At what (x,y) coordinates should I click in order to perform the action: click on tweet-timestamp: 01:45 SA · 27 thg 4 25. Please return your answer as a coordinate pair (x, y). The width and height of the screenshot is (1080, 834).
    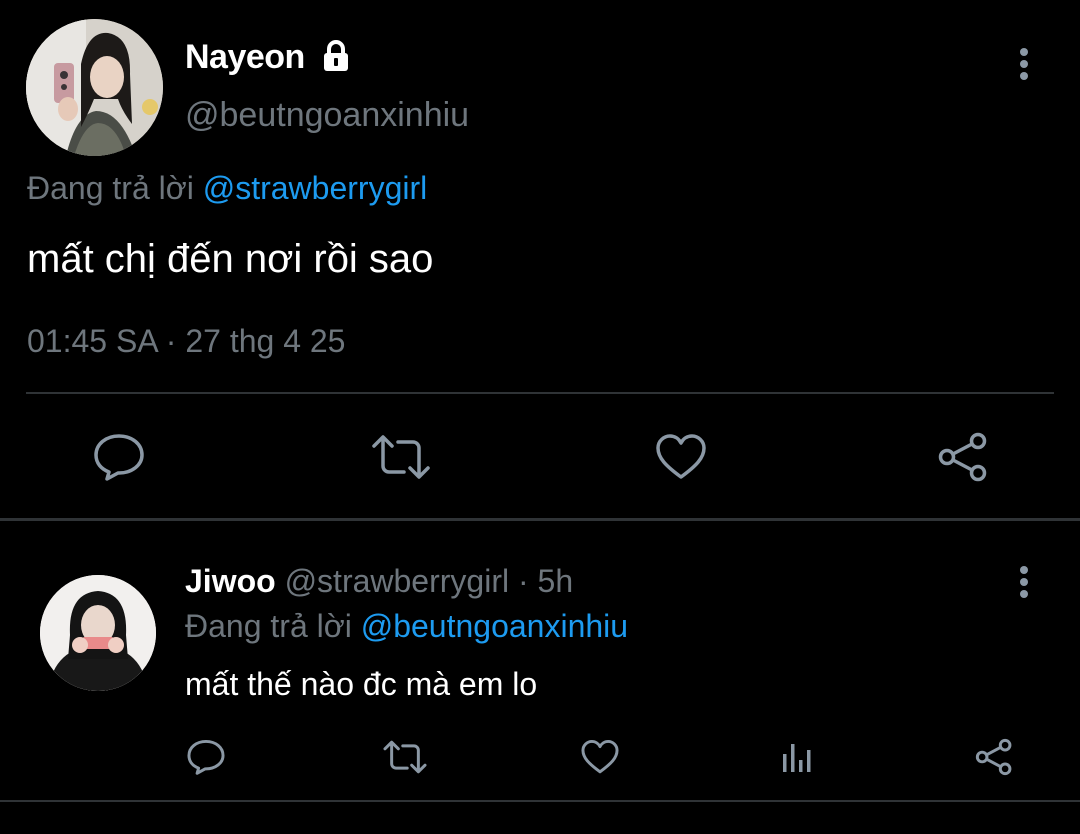
    Looking at the image, I should click on (186, 341).